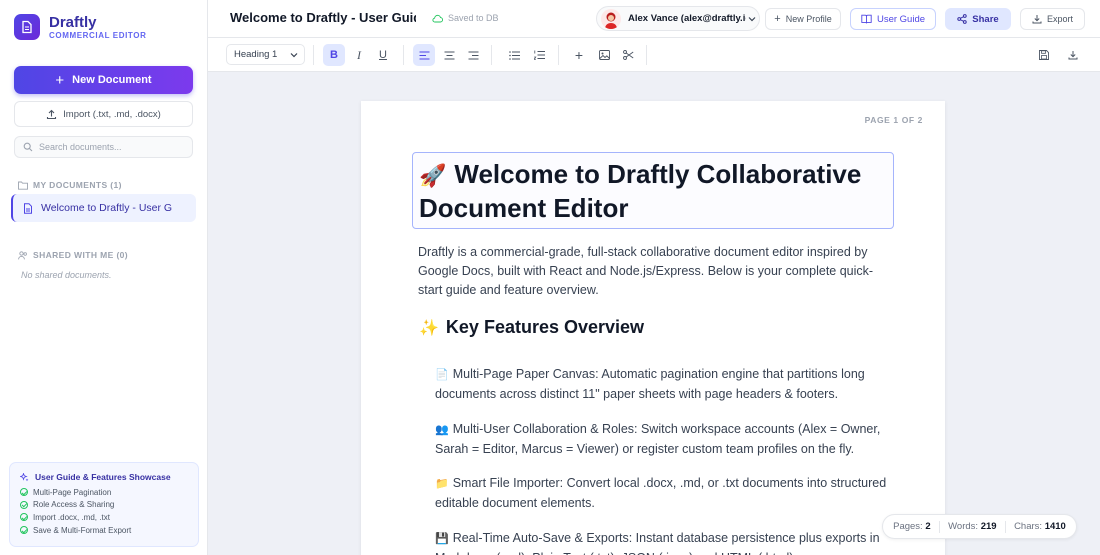 Image resolution: width=1100 pixels, height=555 pixels. I want to click on user-guide-button: User Guide, so click(893, 19).